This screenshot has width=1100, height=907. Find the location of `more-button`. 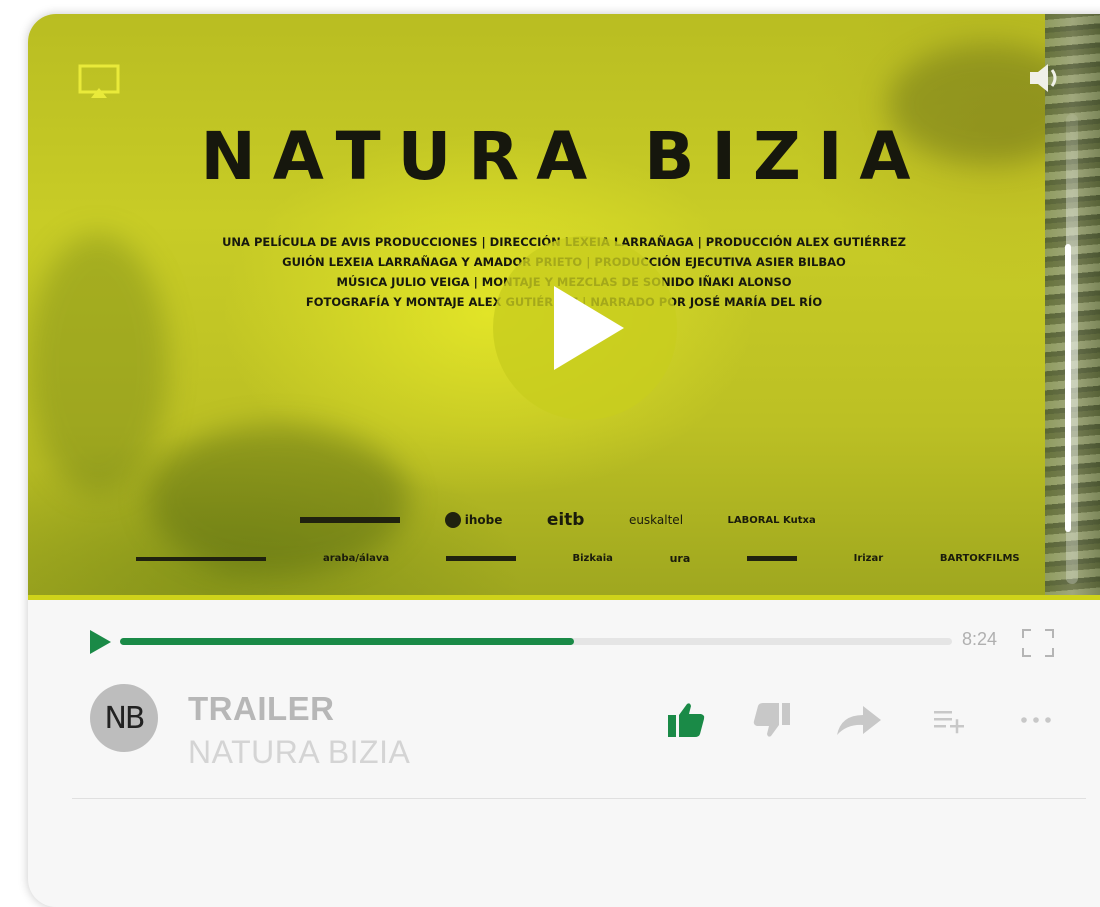

more-button is located at coordinates (1036, 720).